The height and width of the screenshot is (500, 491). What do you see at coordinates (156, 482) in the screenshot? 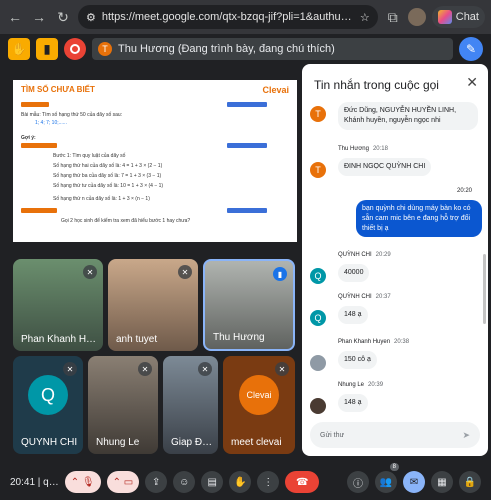
I see `present-screen-icon: ⇪` at bounding box center [156, 482].